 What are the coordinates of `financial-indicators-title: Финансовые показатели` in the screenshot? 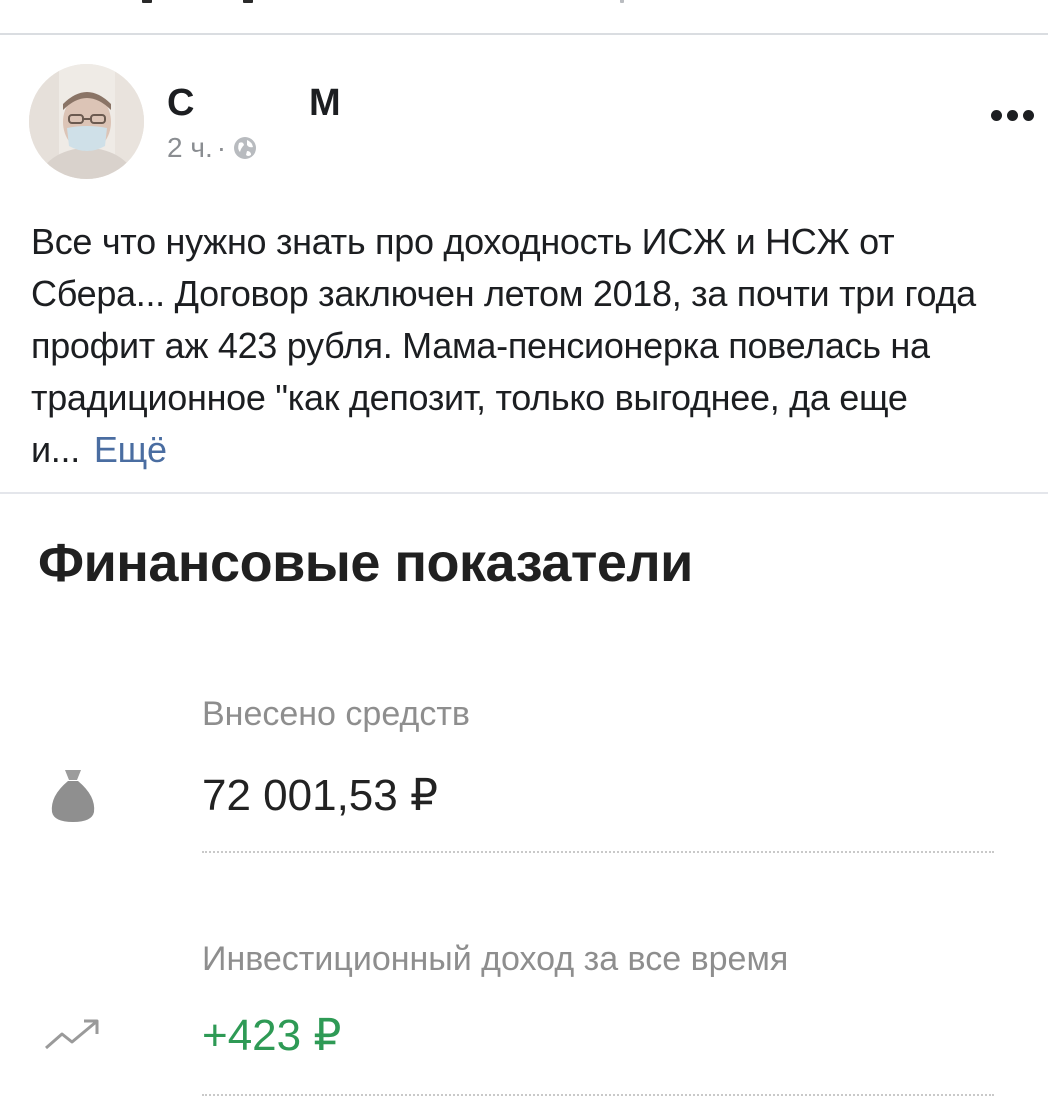 It's located at (365, 563).